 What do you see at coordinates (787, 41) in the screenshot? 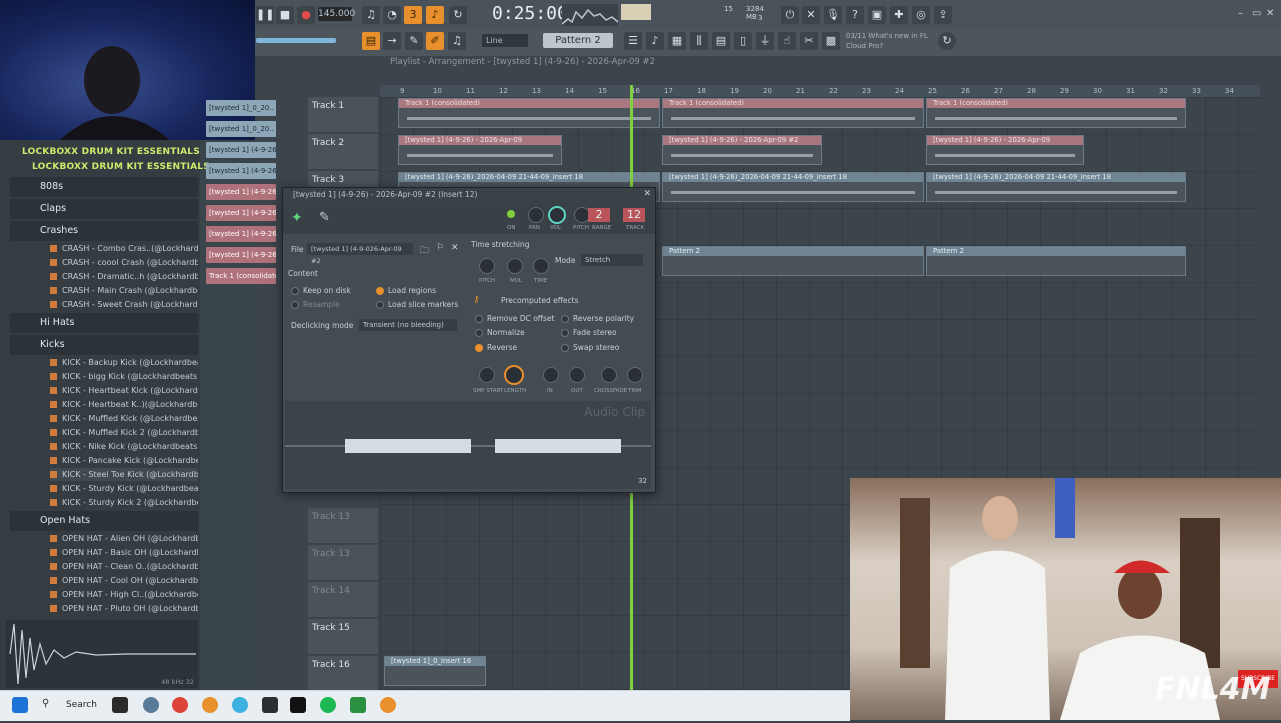
I see `touch-icon: ☝` at bounding box center [787, 41].